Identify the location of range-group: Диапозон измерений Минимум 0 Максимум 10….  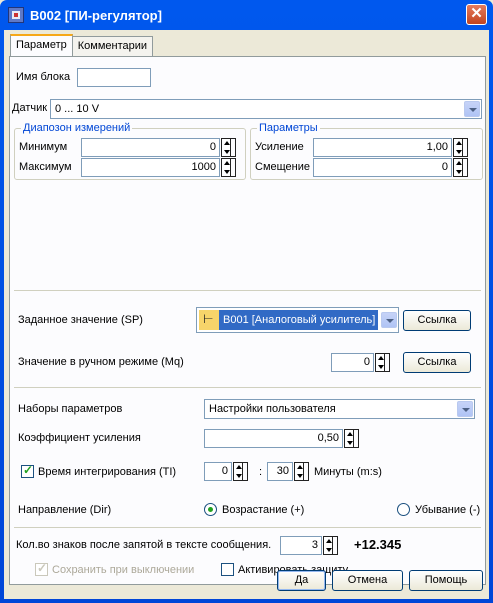
(130, 151).